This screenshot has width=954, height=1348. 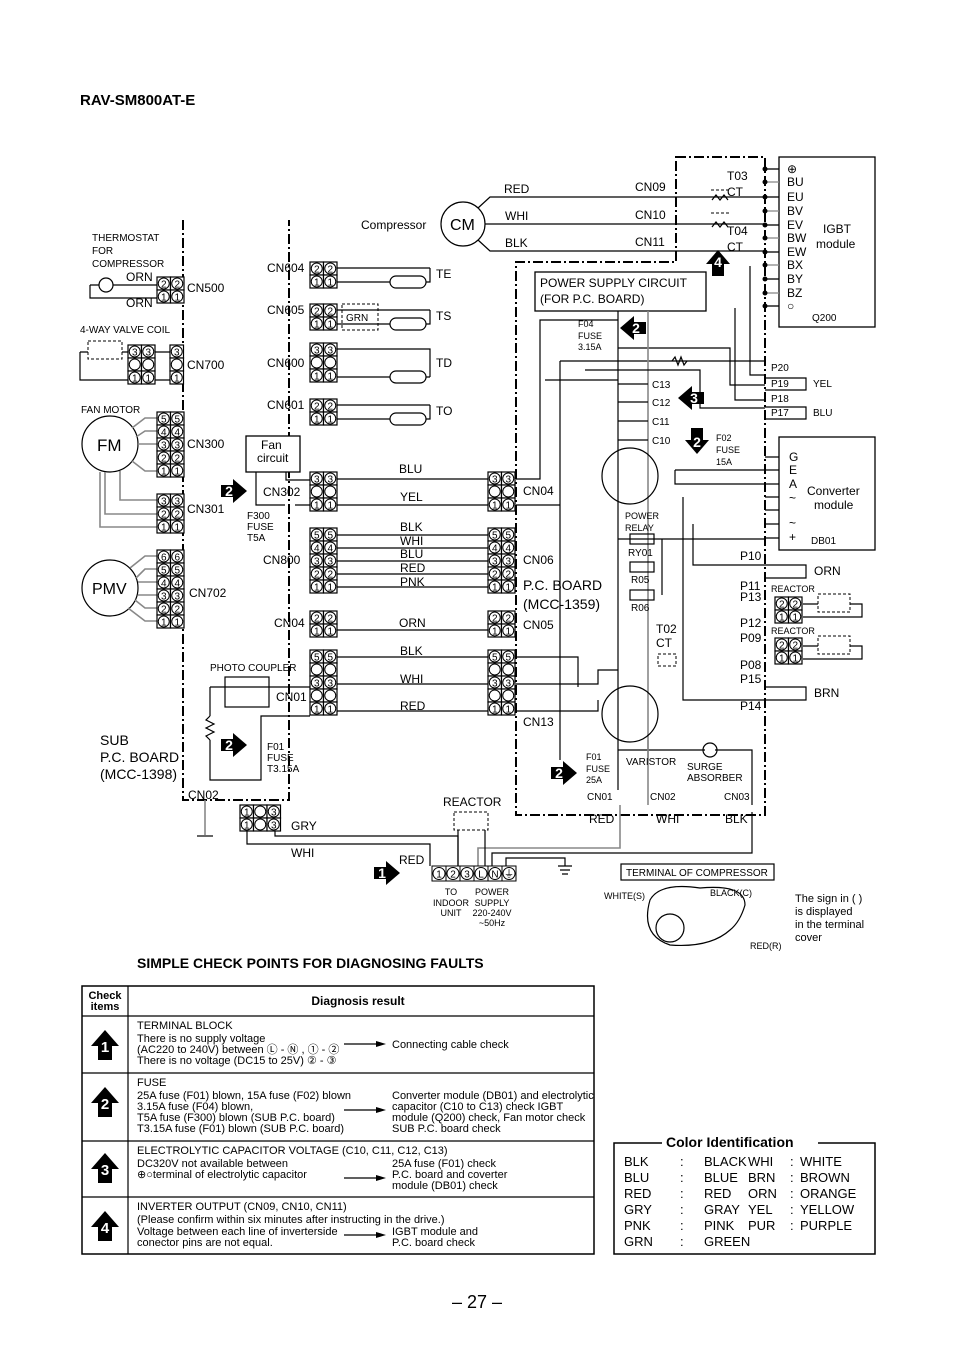 I want to click on svg-text: F02, so click(x=724, y=438).